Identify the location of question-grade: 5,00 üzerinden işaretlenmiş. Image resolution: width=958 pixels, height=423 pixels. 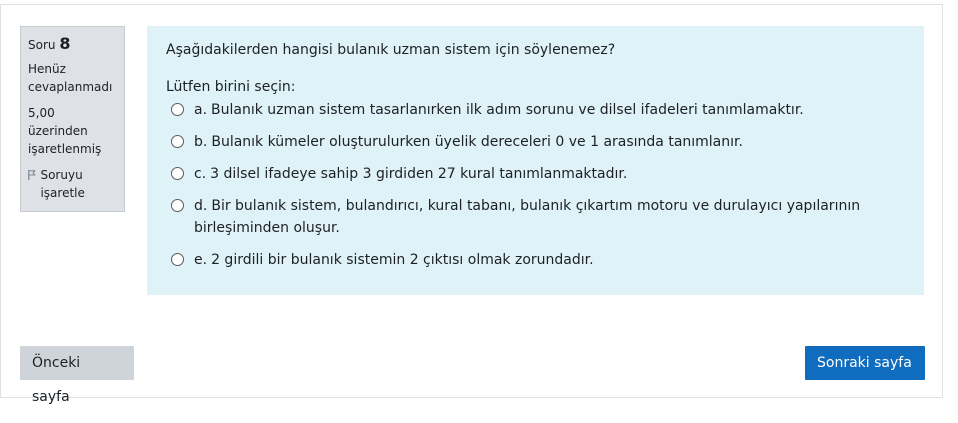
(65, 131).